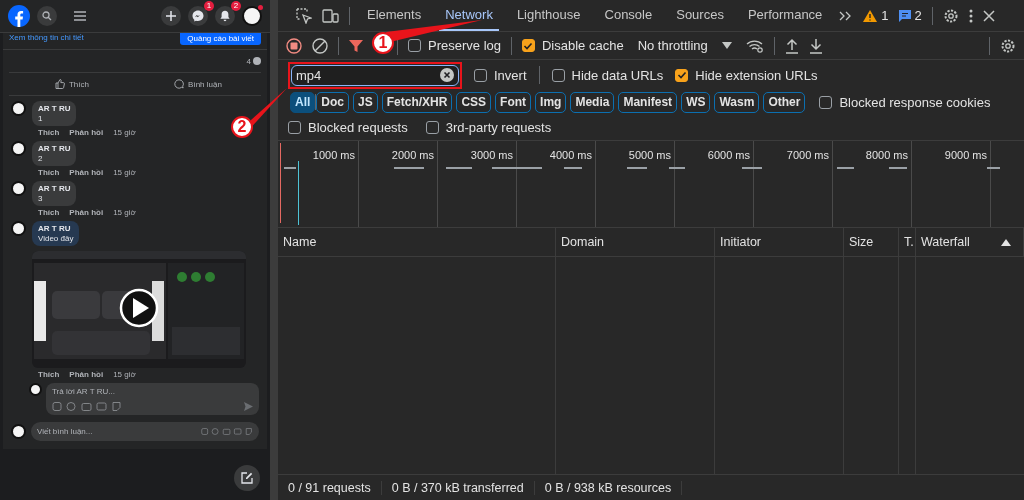 The height and width of the screenshot is (500, 1024). Describe the element at coordinates (648, 102) in the screenshot. I see `type-filter-chip: Manifest` at that location.